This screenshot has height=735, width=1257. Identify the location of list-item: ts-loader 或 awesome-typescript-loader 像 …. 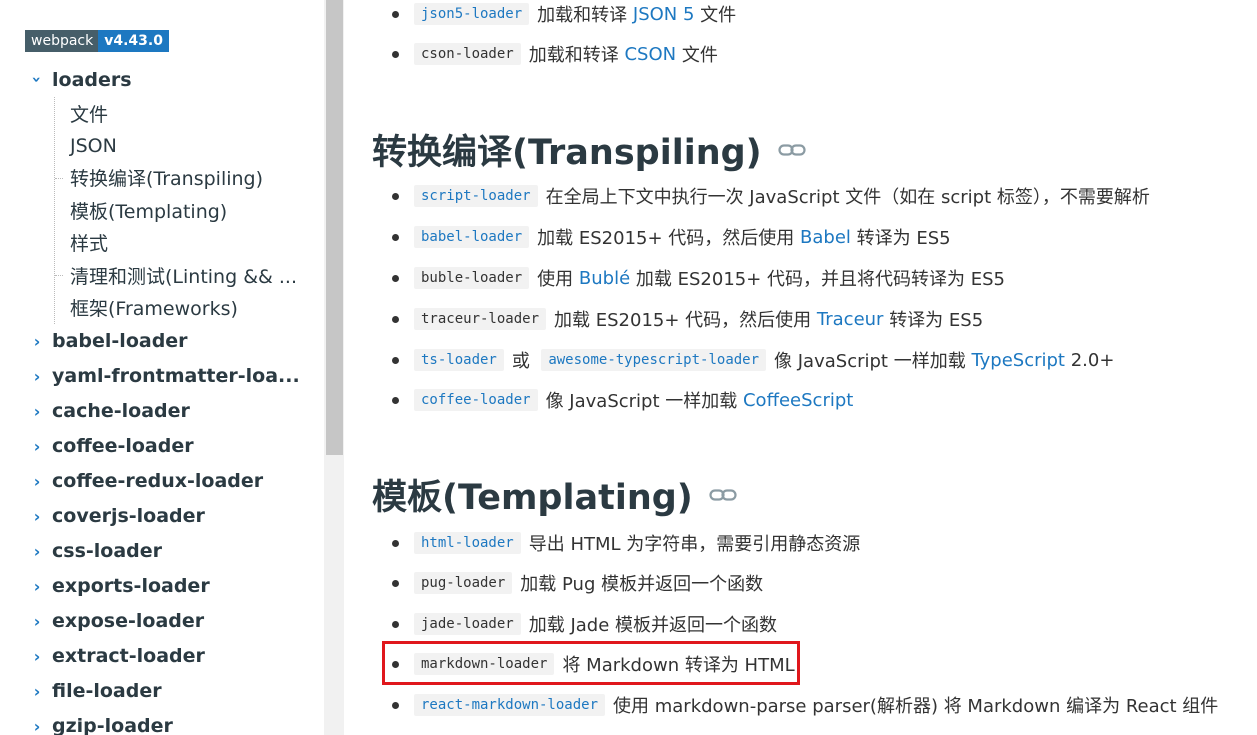
(814, 360).